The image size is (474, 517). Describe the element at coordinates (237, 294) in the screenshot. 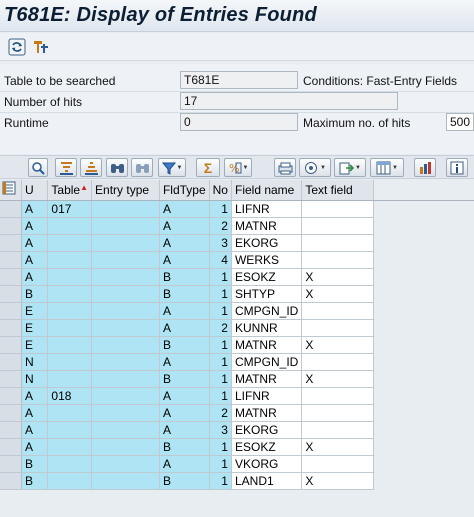

I see `table-row: B B 1 SHTYP X` at that location.